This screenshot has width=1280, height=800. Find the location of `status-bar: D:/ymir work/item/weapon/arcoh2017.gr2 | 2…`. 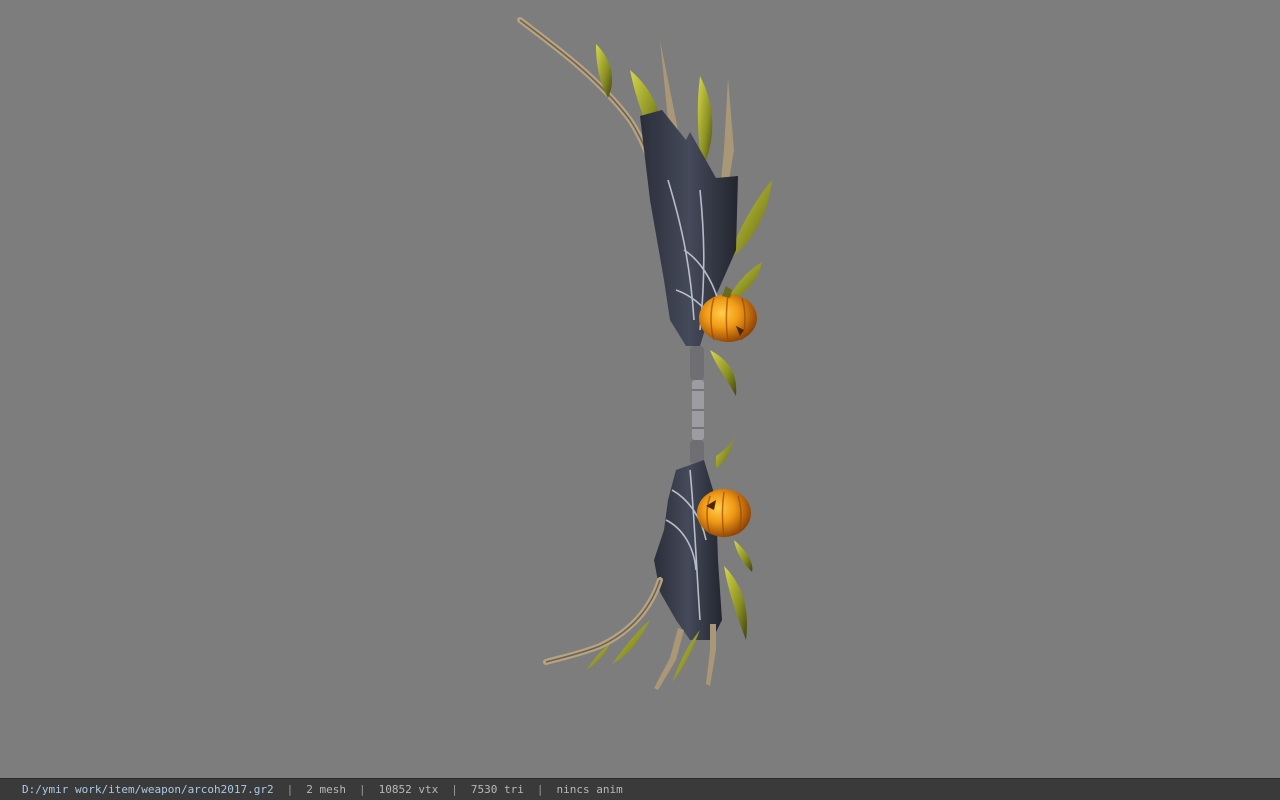

status-bar: D:/ymir work/item/weapon/arcoh2017.gr2 | 2… is located at coordinates (640, 789).